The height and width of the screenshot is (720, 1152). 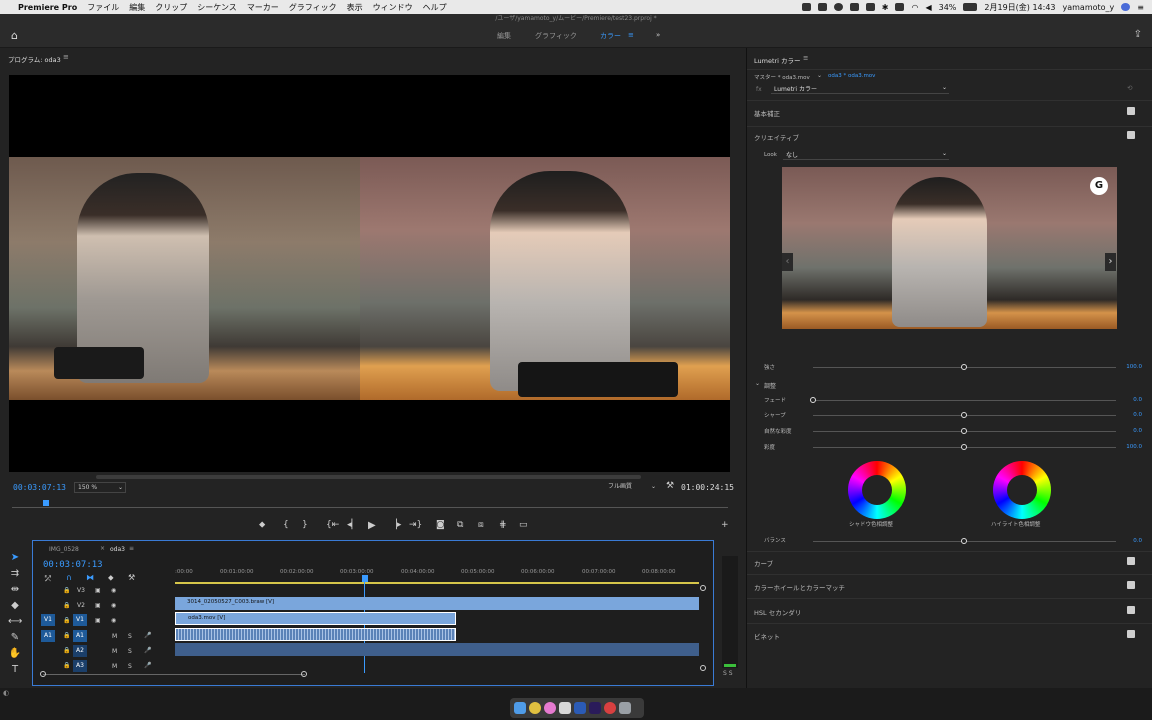 What do you see at coordinates (1131, 135) in the screenshot?
I see `creative-checkbox` at bounding box center [1131, 135].